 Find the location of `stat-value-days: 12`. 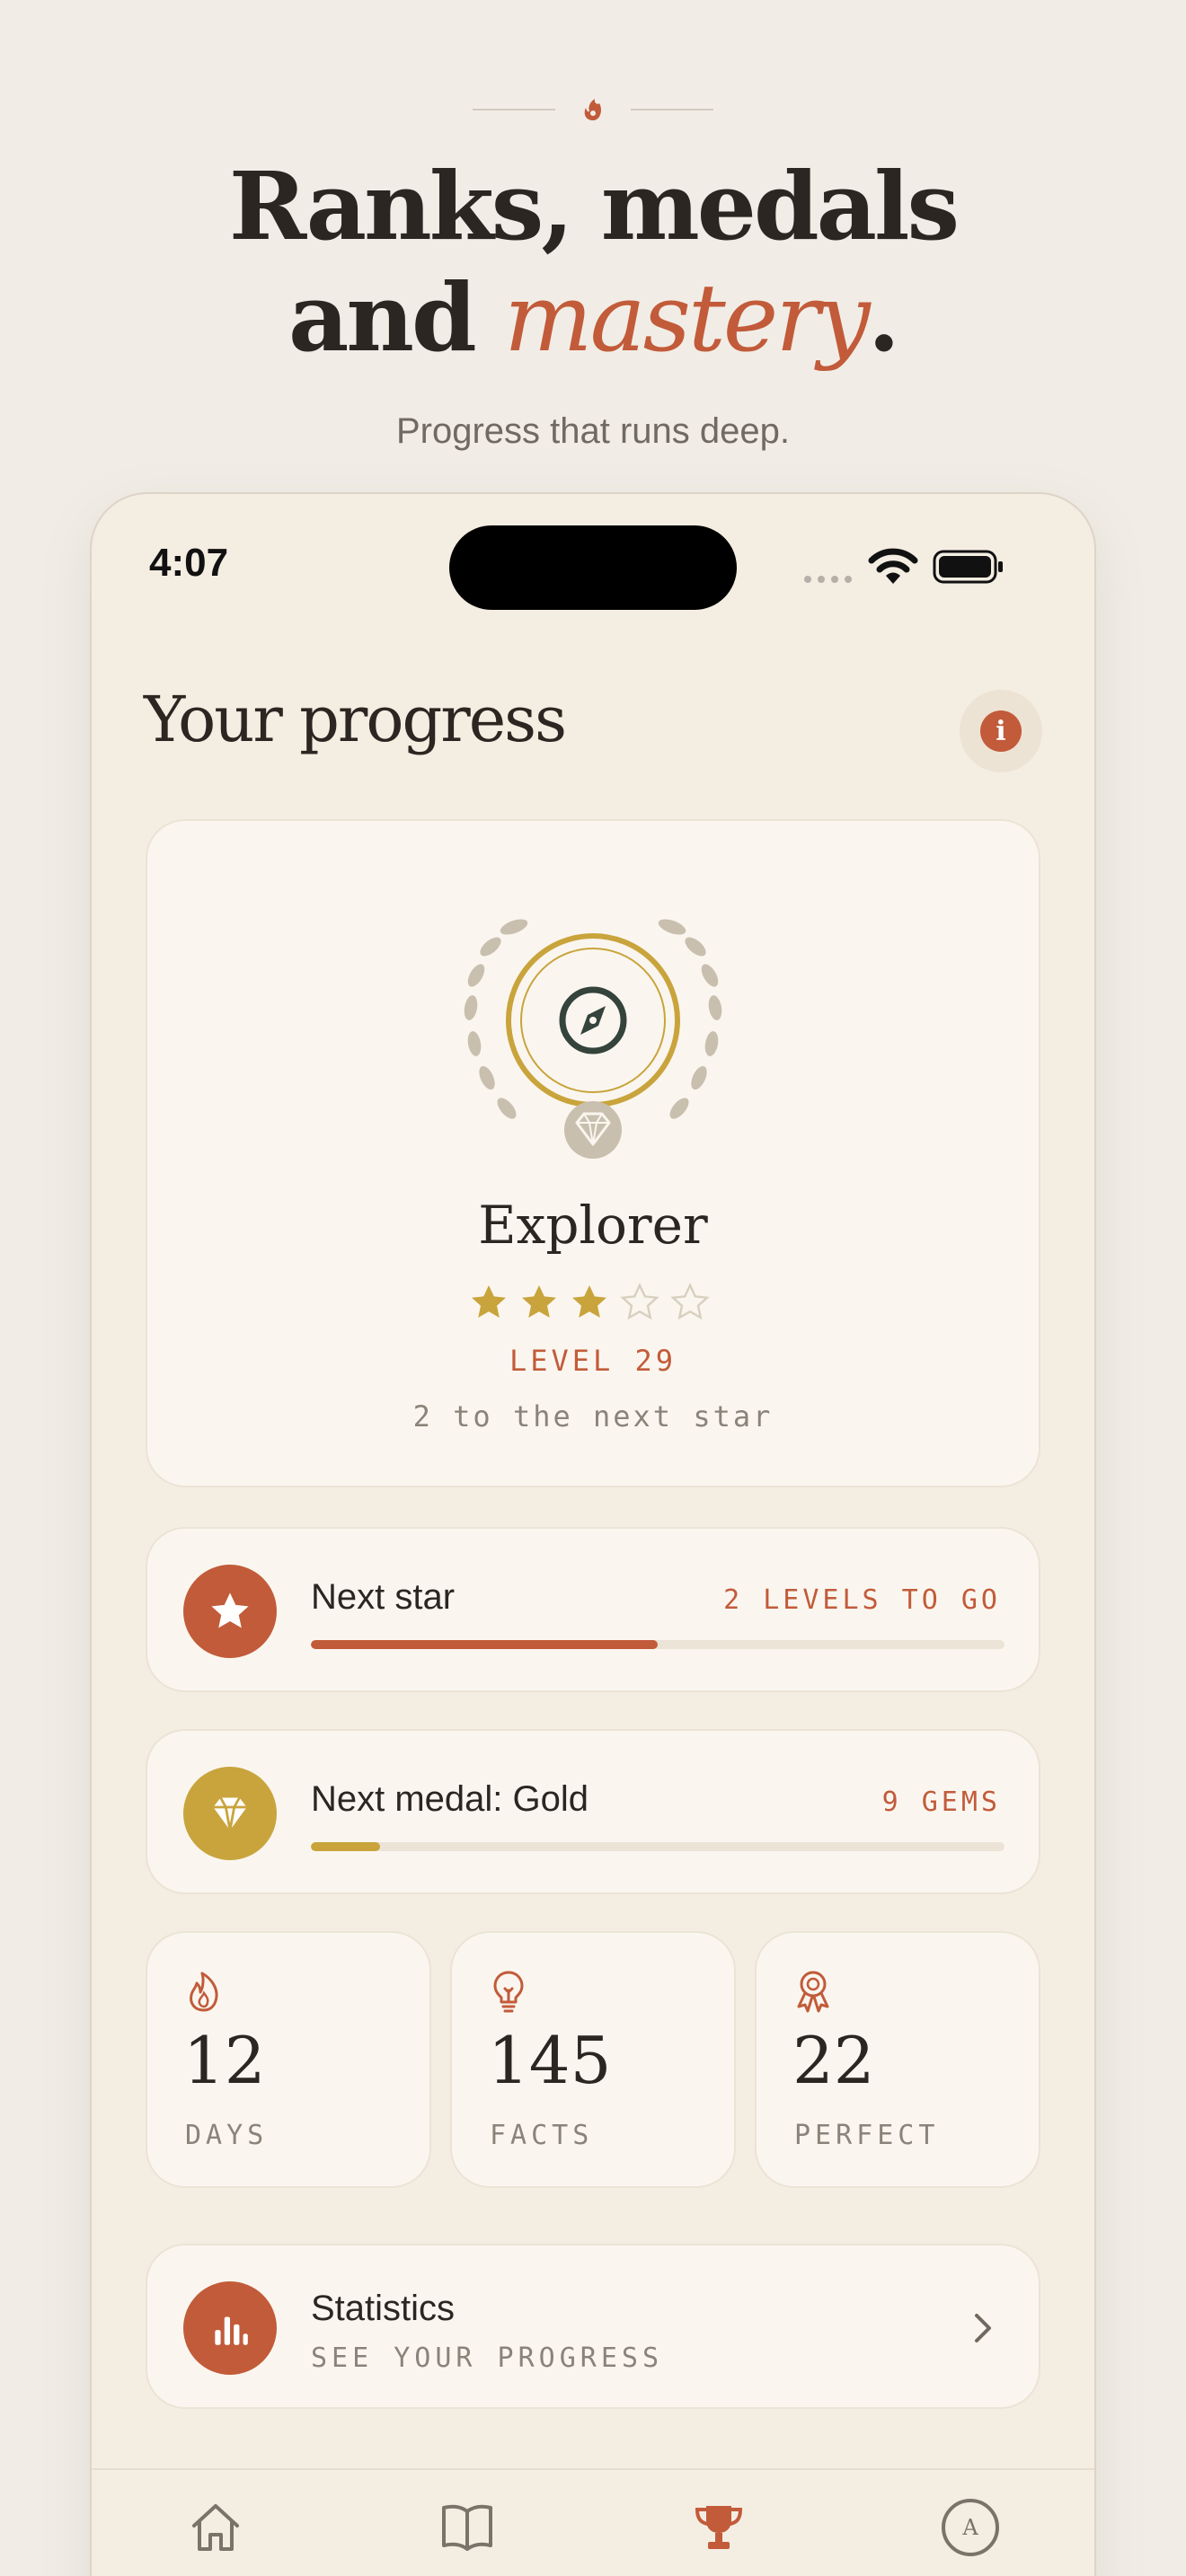

stat-value-days: 12 is located at coordinates (224, 2060).